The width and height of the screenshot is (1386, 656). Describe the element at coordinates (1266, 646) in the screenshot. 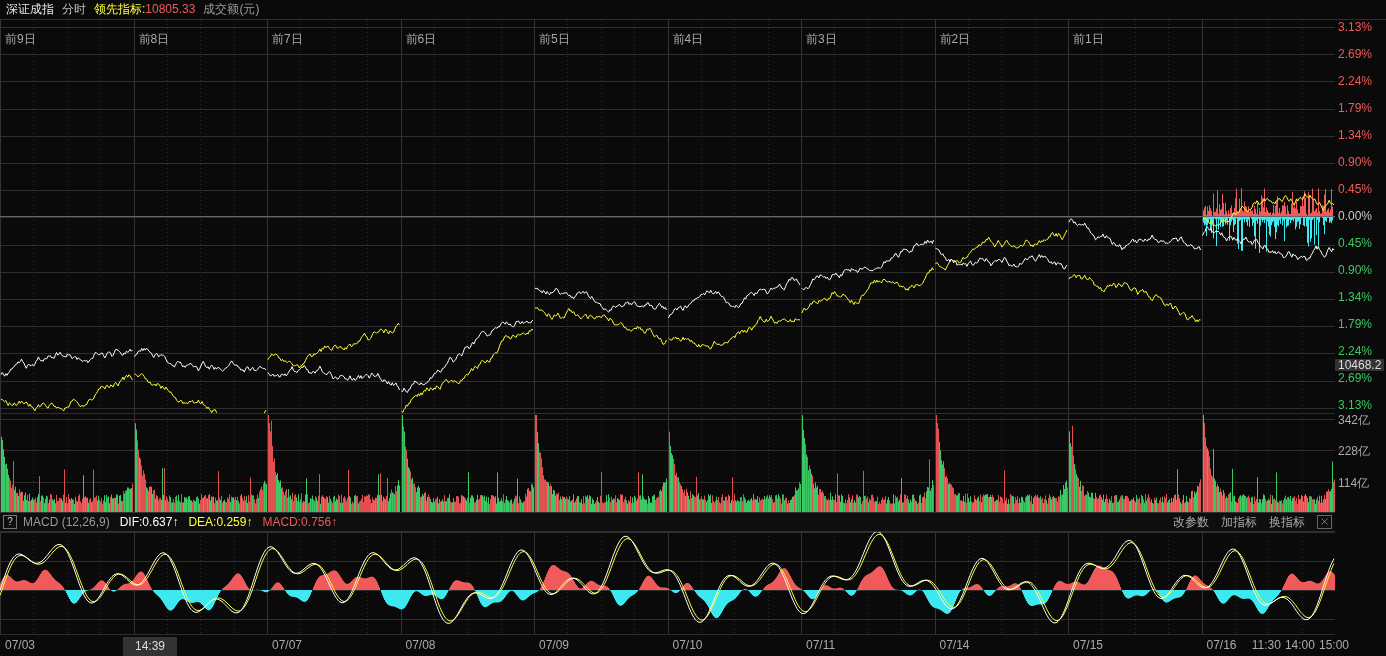

I see `time-label: 11:30` at that location.